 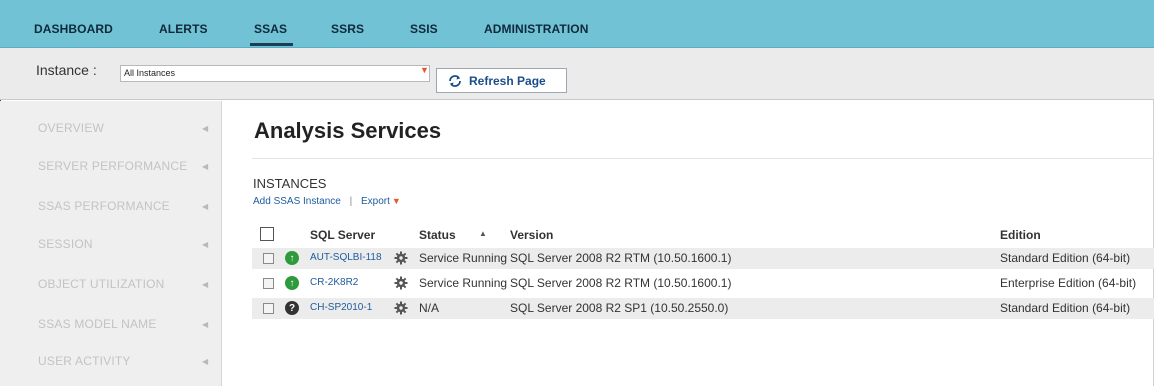 I want to click on instances-heading: INSTANCES, so click(x=290, y=183).